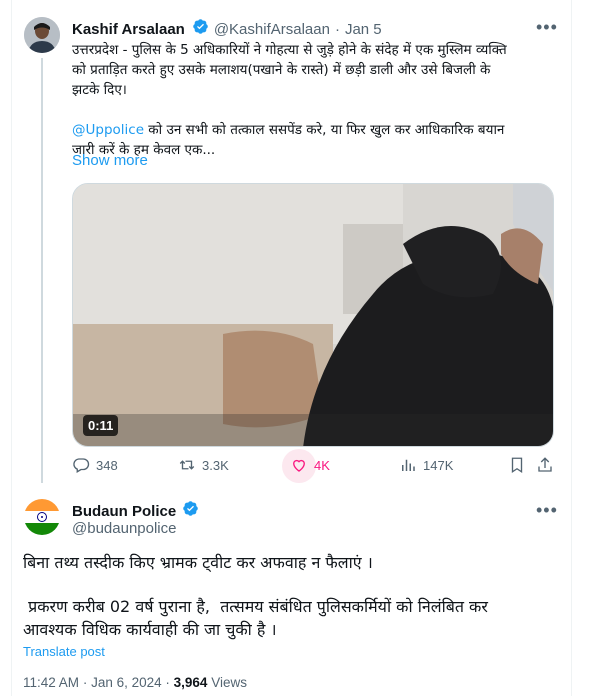 The width and height of the screenshot is (593, 696). Describe the element at coordinates (215, 465) in the screenshot. I see `repost-count: 3.3K` at that location.